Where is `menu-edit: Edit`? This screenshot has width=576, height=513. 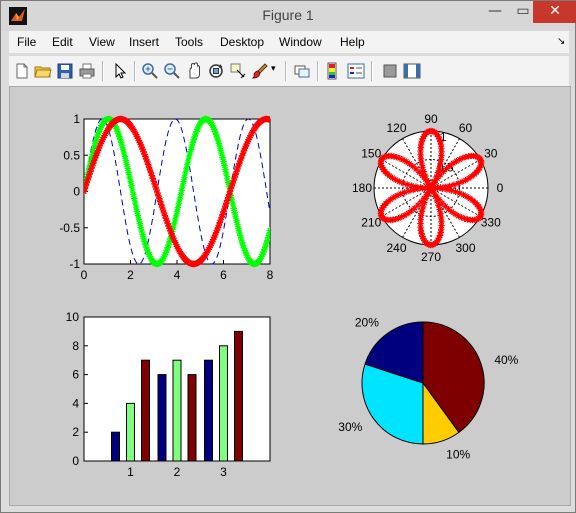 menu-edit: Edit is located at coordinates (62, 42).